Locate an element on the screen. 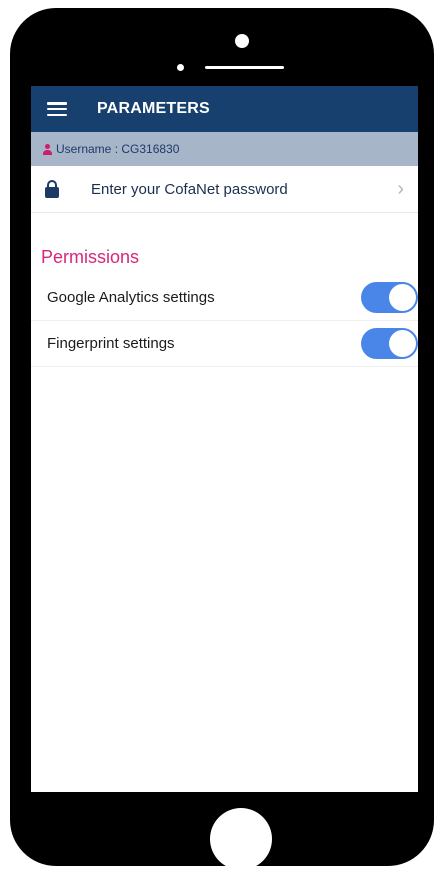  lock-icon is located at coordinates (52, 189).